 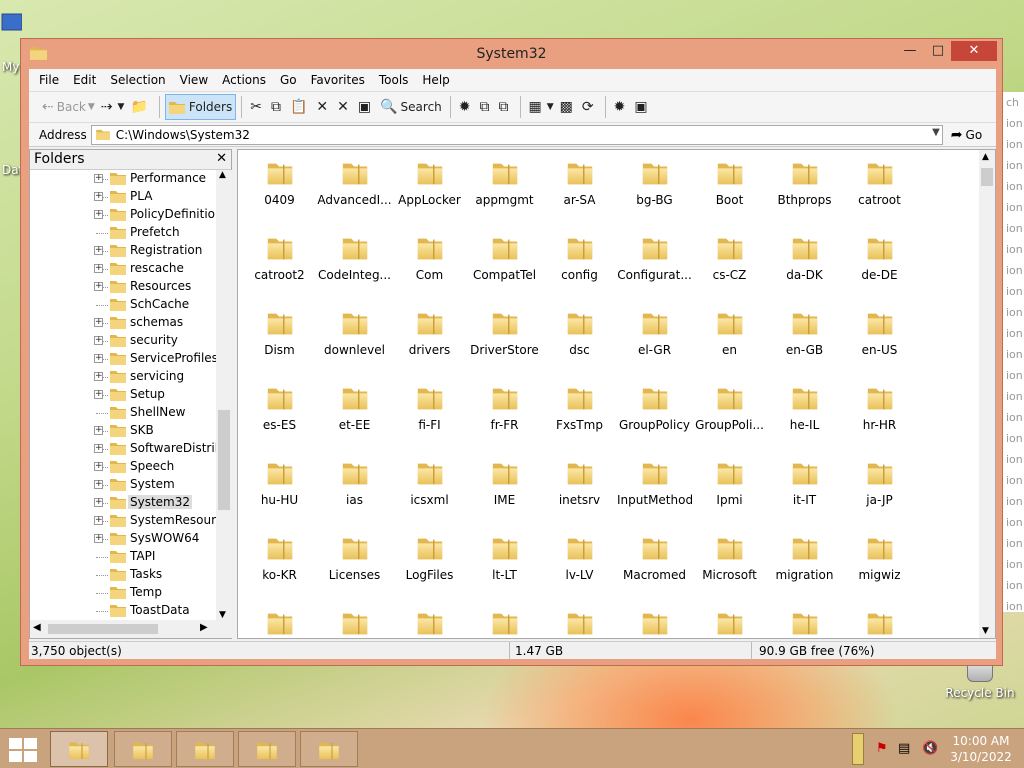 I want to click on folder-item: en-GB, so click(x=804, y=339).